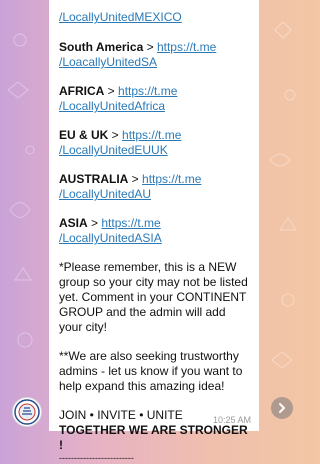  Describe the element at coordinates (84, 135) in the screenshot. I see `region-label: EU & UK` at that location.